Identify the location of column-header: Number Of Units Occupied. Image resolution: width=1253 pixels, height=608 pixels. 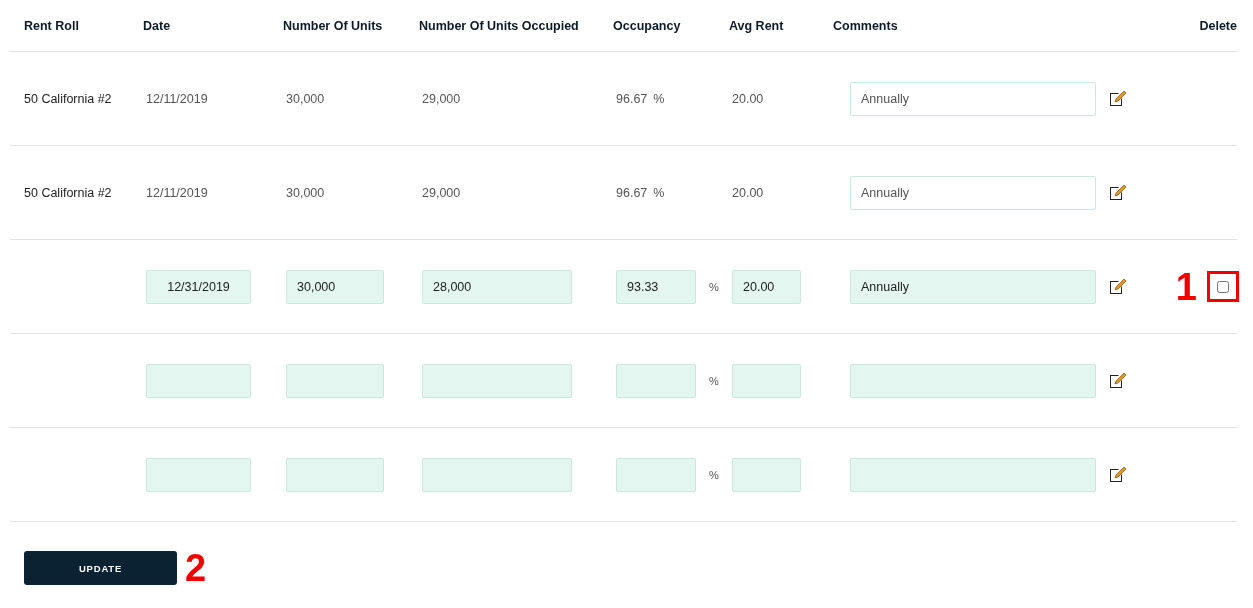
(499, 25).